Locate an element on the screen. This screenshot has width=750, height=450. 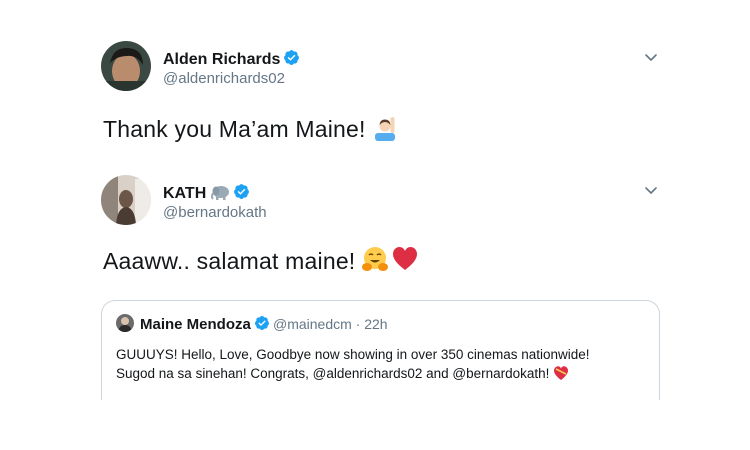
display-name: KATH is located at coordinates (206, 193).